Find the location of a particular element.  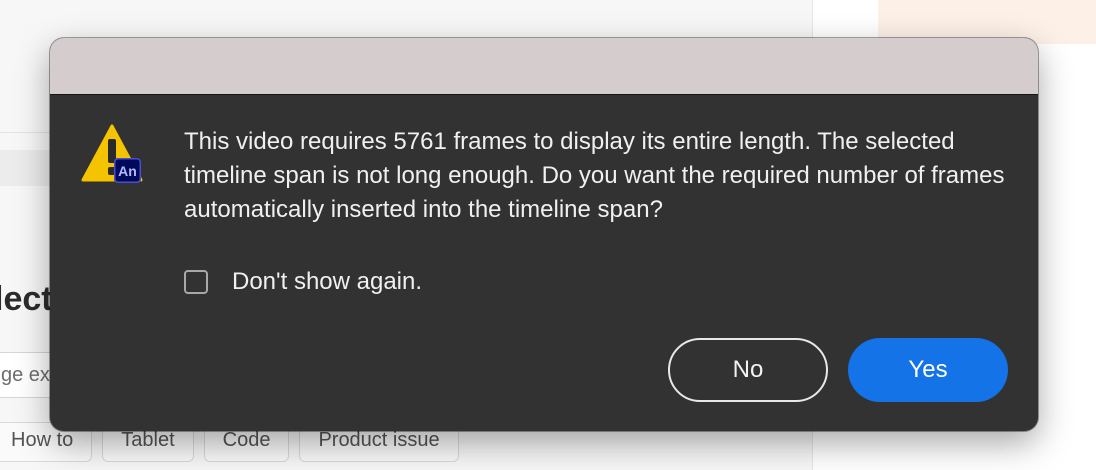

dont-show-again-option: Don't show again. is located at coordinates (303, 282).